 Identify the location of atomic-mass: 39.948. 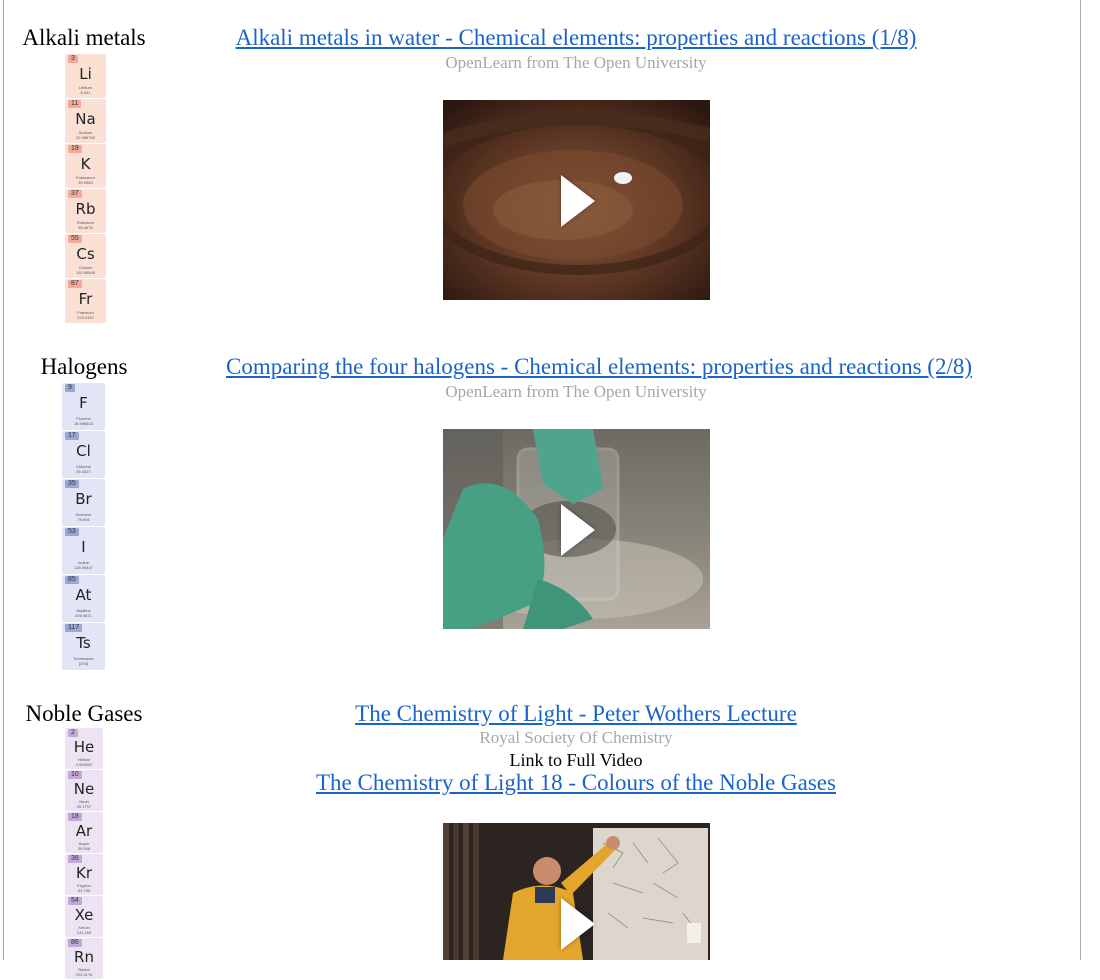
(84, 848).